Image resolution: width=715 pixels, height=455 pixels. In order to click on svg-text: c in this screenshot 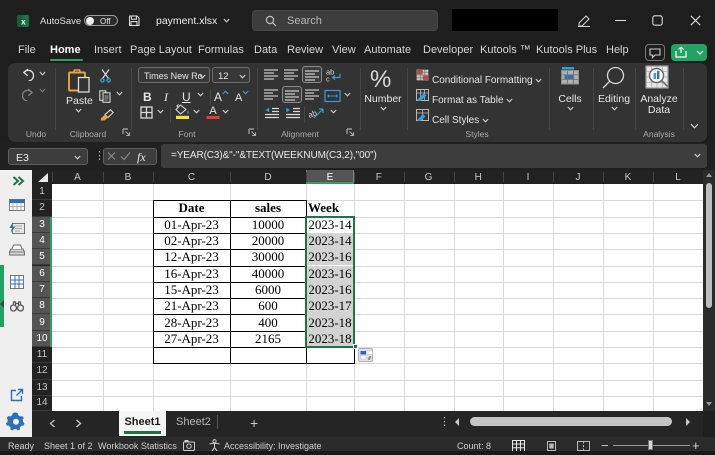, I will do `click(328, 79)`.